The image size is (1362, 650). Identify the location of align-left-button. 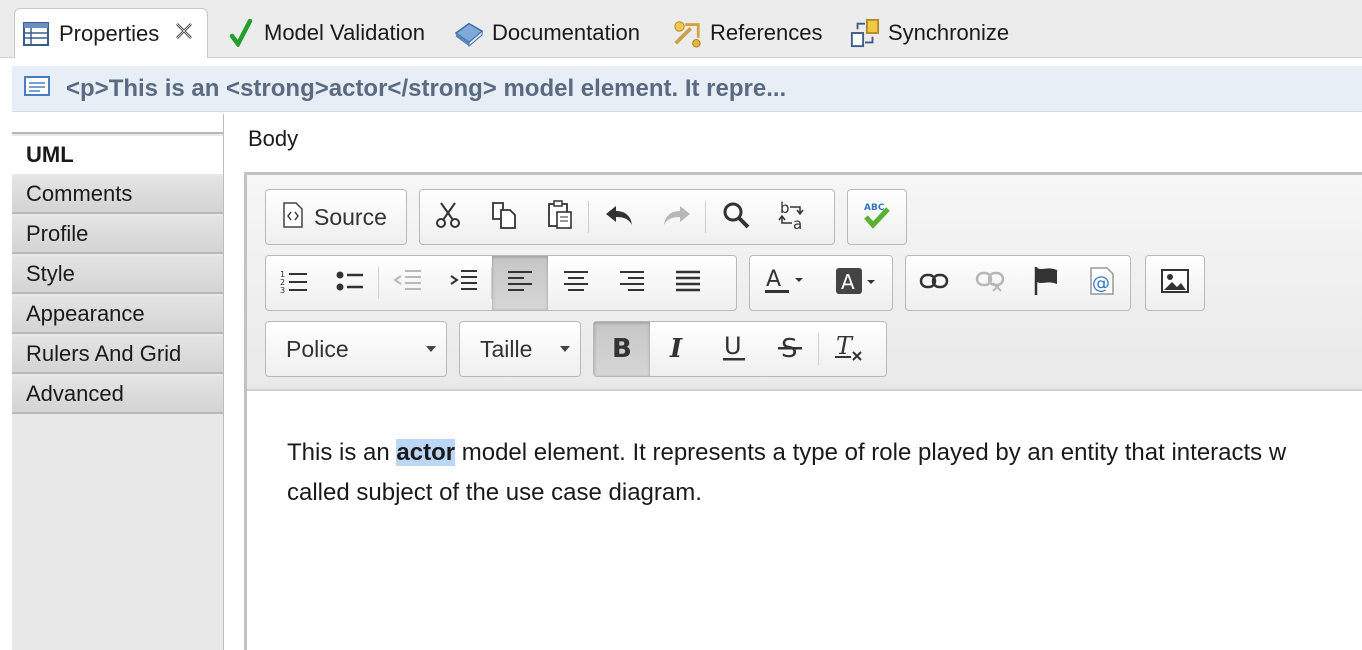
(520, 283).